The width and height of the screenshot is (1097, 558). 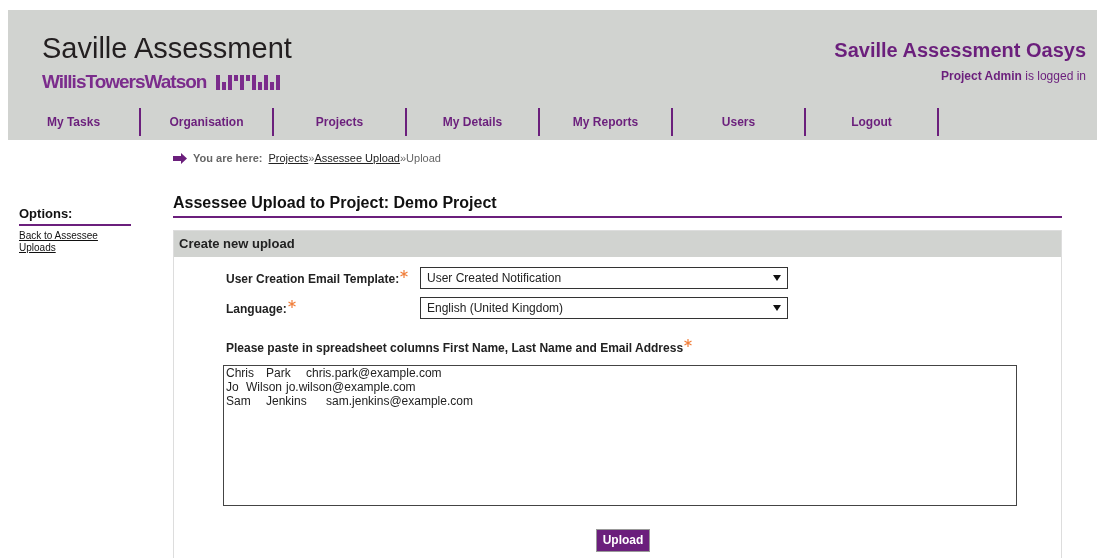 What do you see at coordinates (617, 243) in the screenshot?
I see `panel-header: Create new upload` at bounding box center [617, 243].